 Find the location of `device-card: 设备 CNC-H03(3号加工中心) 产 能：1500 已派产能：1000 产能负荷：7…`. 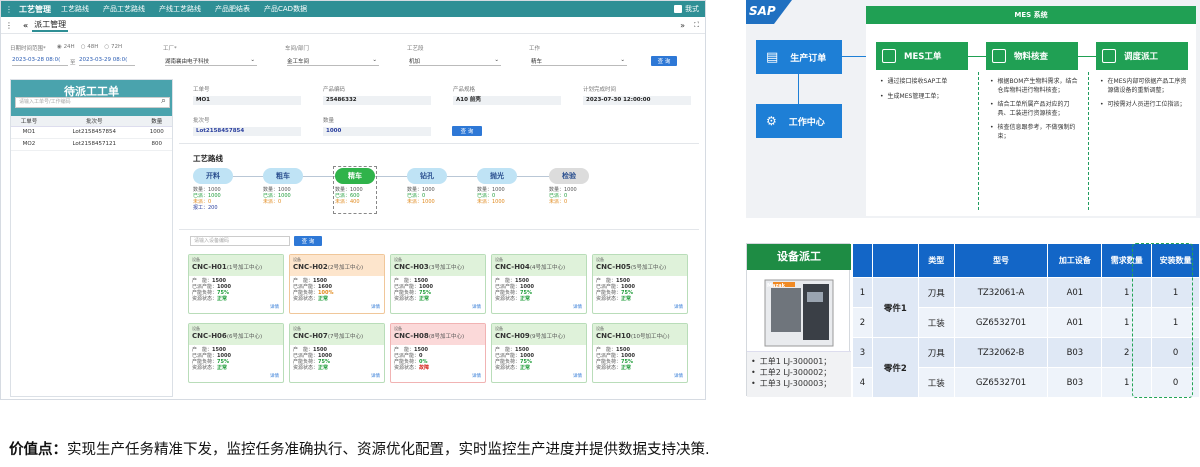

device-card: 设备 CNC-H03(3号加工中心) 产 能：1500 已派产能：1000 产能负荷：7… is located at coordinates (438, 284).